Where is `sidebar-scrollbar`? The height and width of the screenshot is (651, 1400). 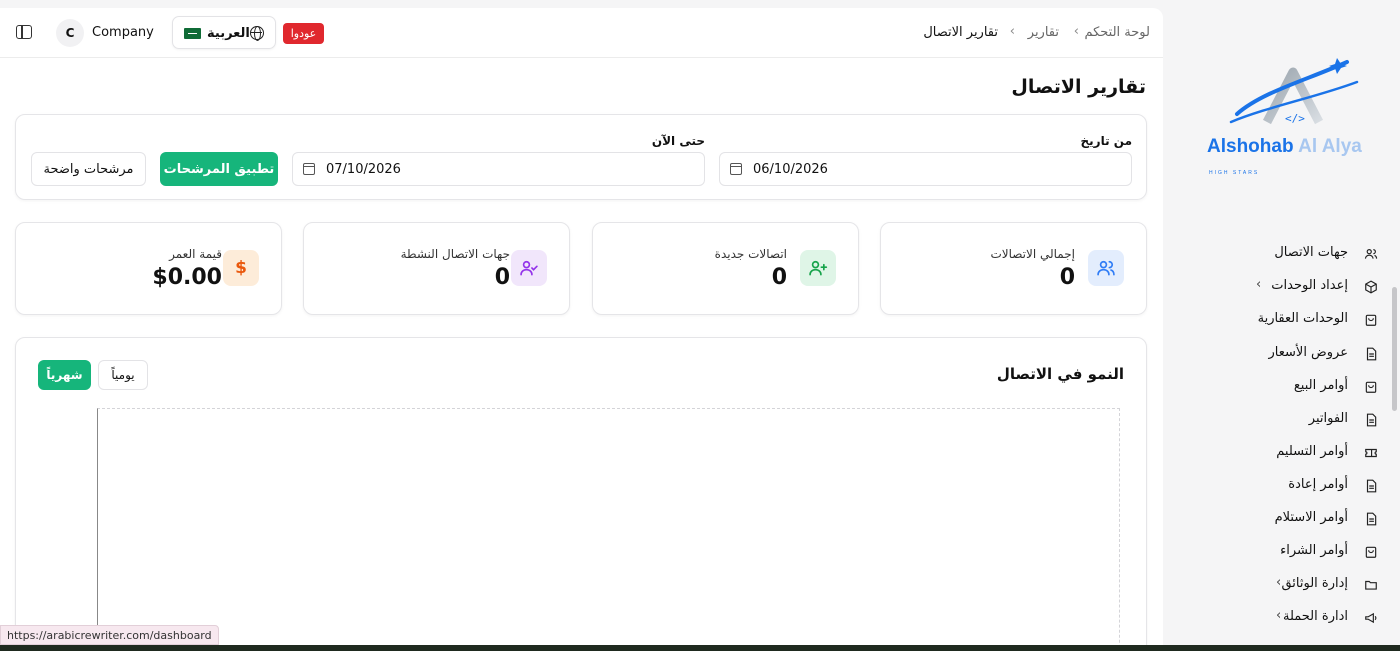 sidebar-scrollbar is located at coordinates (1394, 349).